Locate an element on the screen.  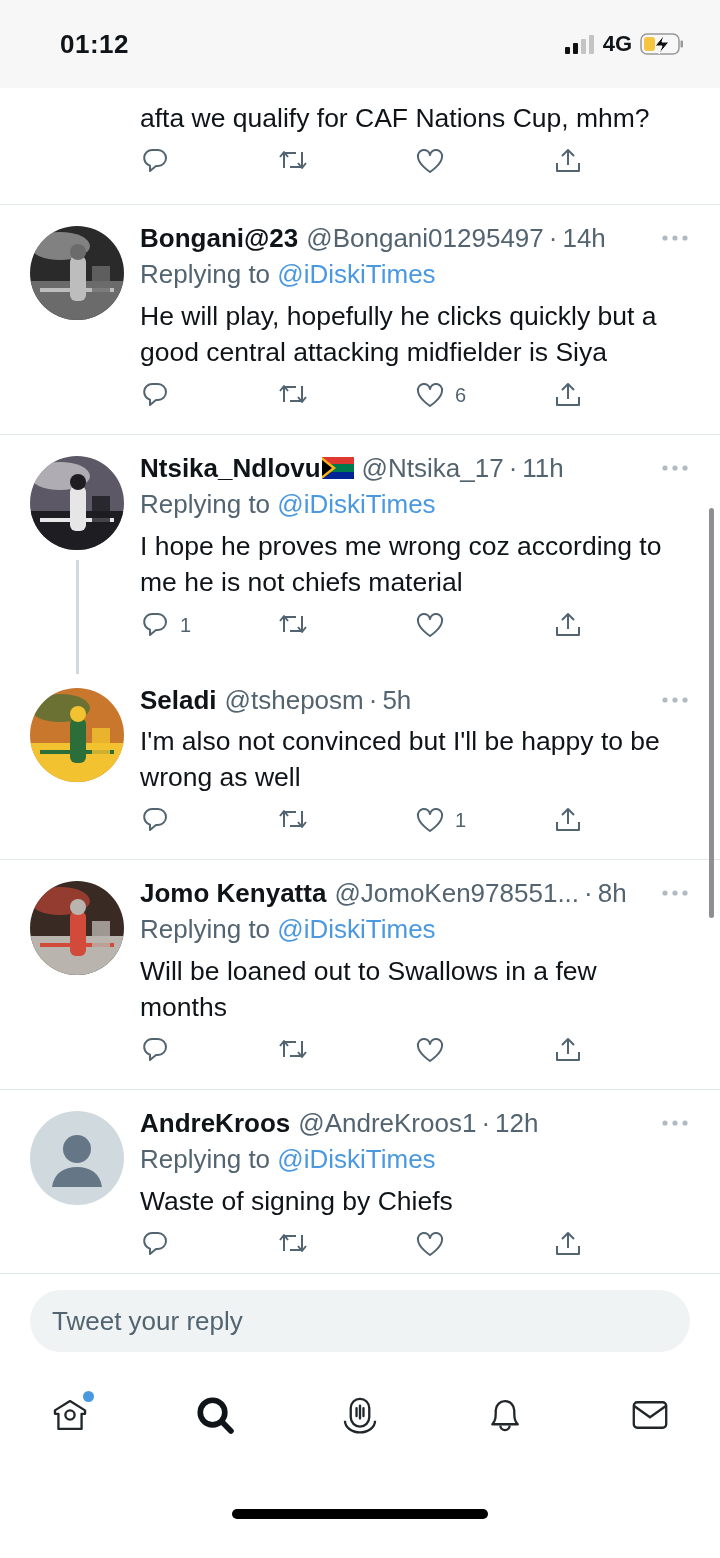
user-name: Jomo Kenyatta is located at coordinates (233, 893).